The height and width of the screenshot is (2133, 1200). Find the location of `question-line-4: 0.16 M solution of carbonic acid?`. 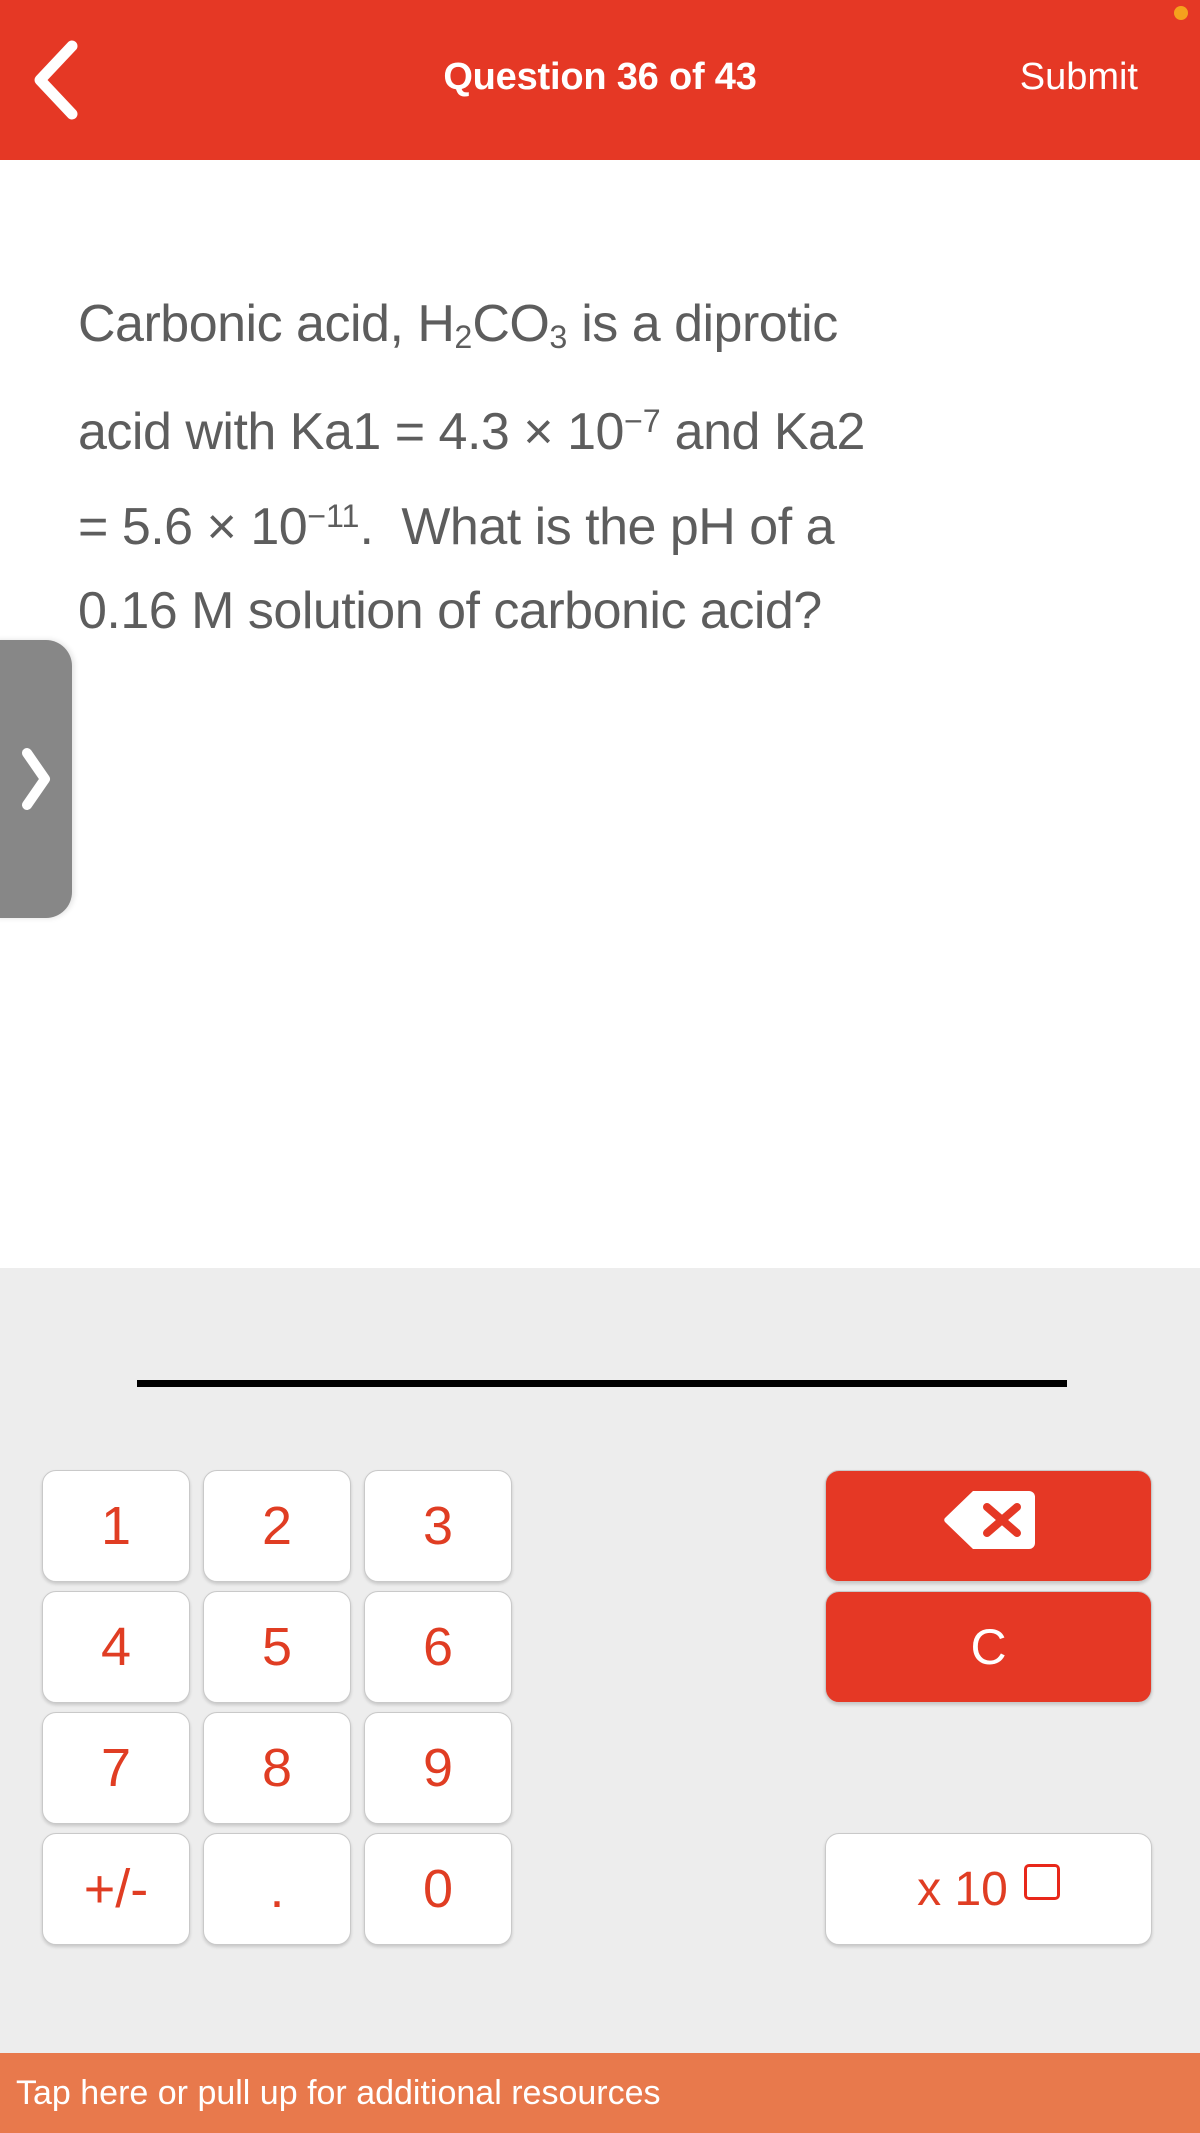

question-line-4: 0.16 M solution of carbonic acid? is located at coordinates (450, 610).